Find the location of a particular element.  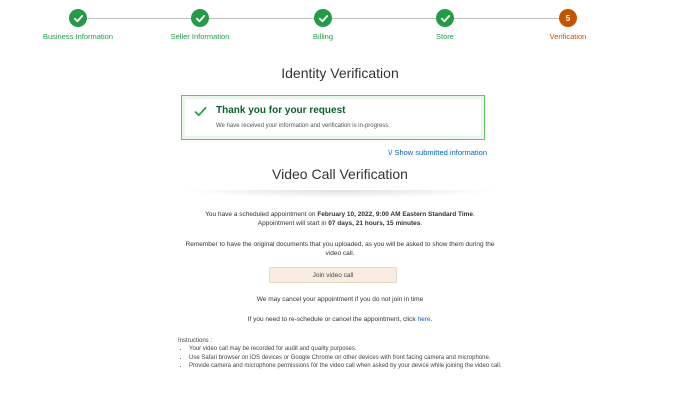

checkmark-icon is located at coordinates (200, 111).